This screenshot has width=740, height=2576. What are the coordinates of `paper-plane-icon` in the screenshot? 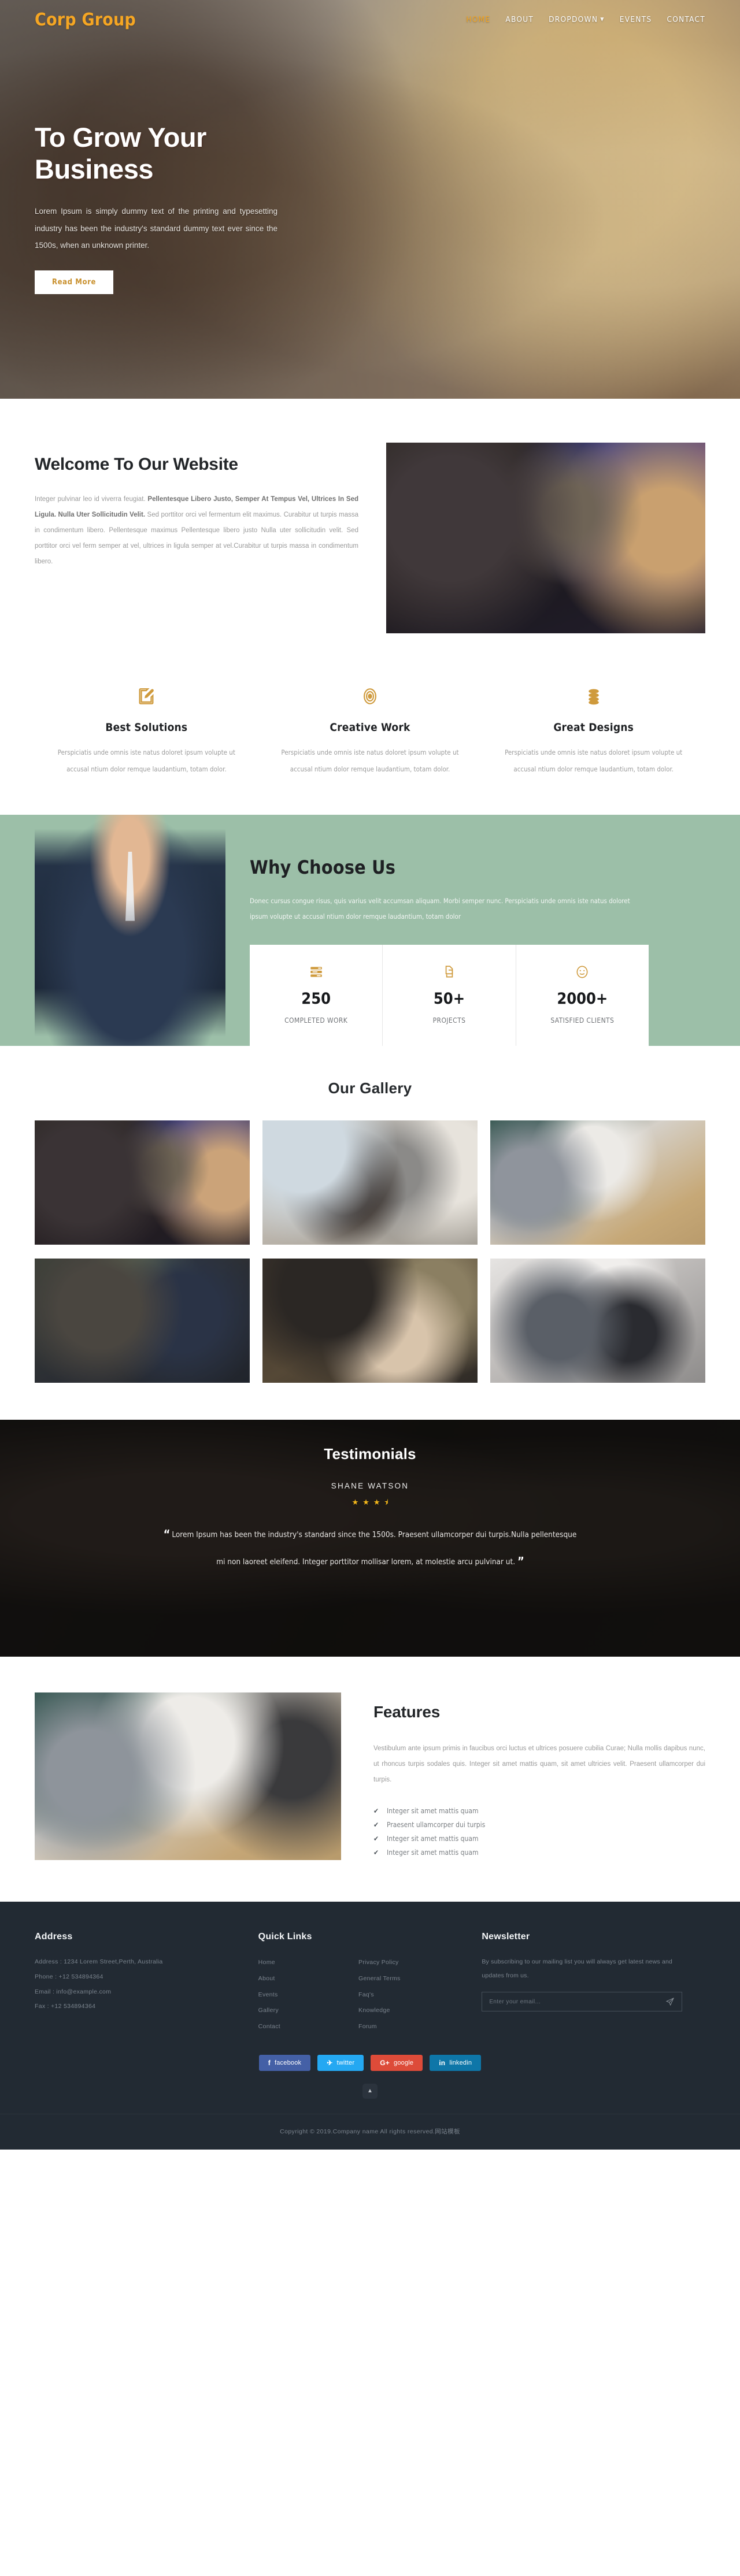 It's located at (670, 2002).